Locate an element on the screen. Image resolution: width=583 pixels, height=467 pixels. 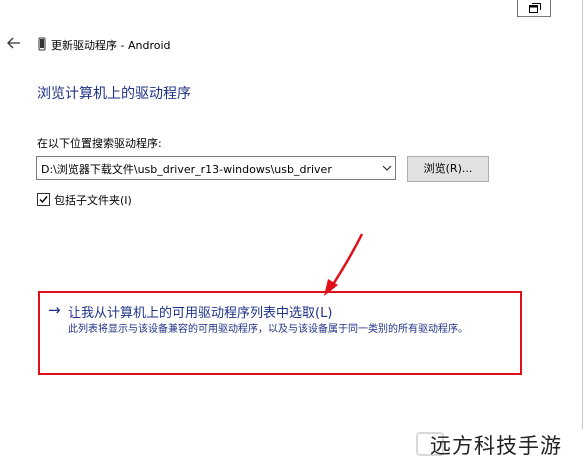
watermark-text: 远方科技手游 is located at coordinates (496, 446).